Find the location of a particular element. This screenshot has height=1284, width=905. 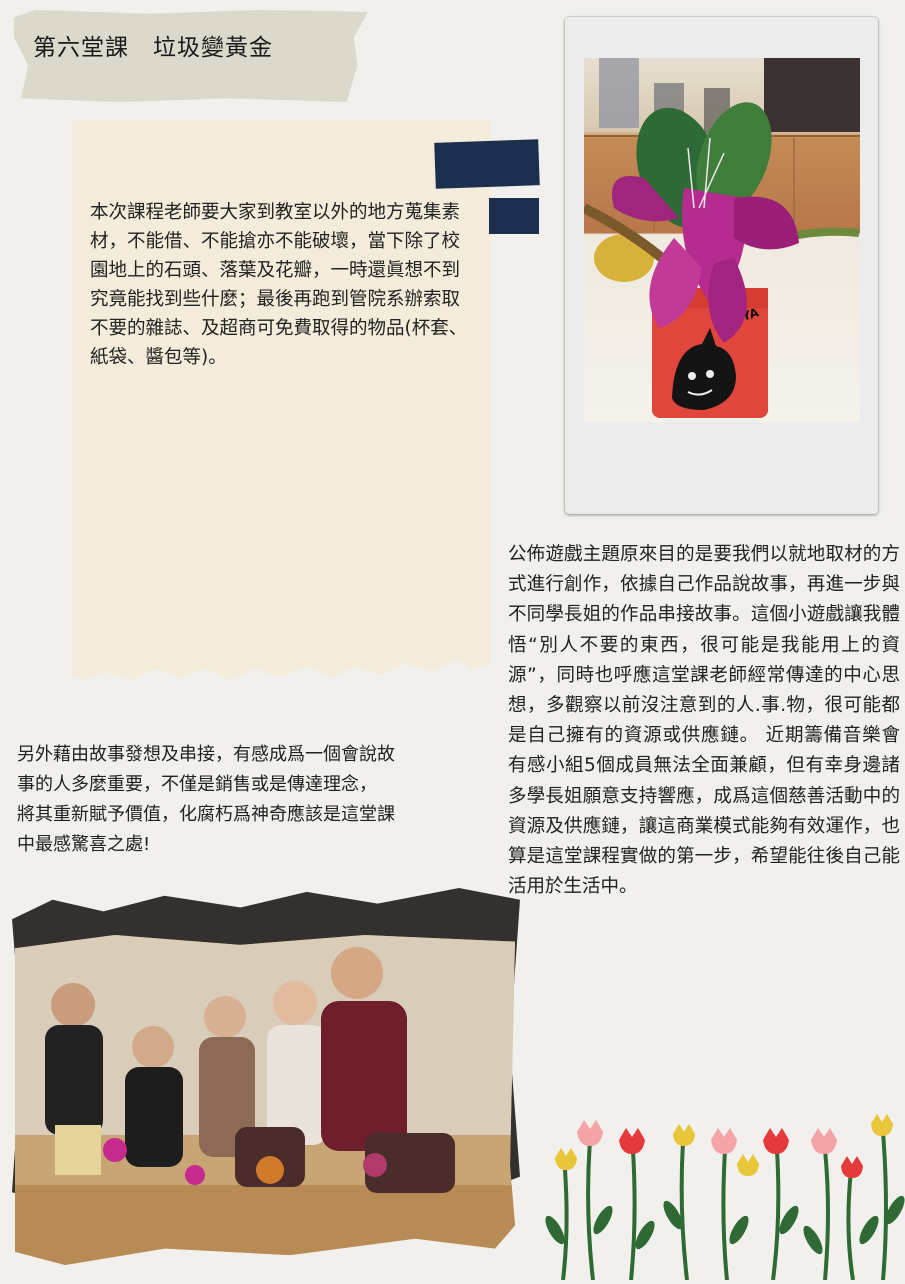

tulip-decoration is located at coordinates (725, 1195).